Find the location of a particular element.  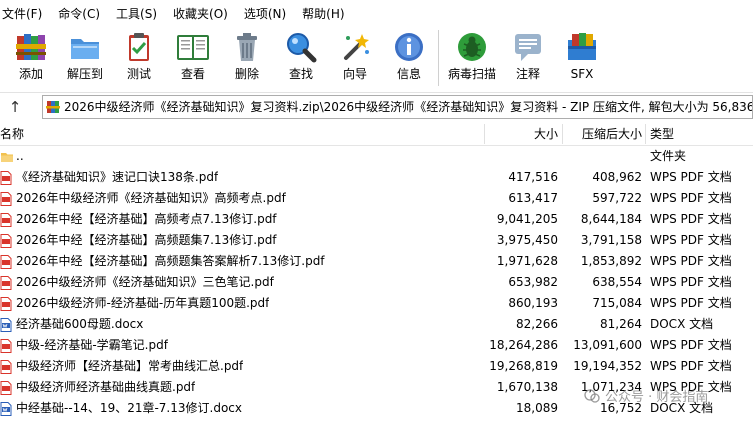

file-packed-size is located at coordinates (603, 156).